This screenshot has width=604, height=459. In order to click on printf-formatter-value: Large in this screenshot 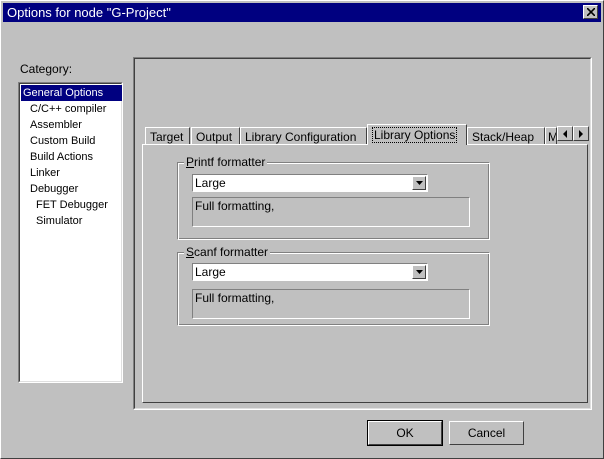, I will do `click(210, 183)`.